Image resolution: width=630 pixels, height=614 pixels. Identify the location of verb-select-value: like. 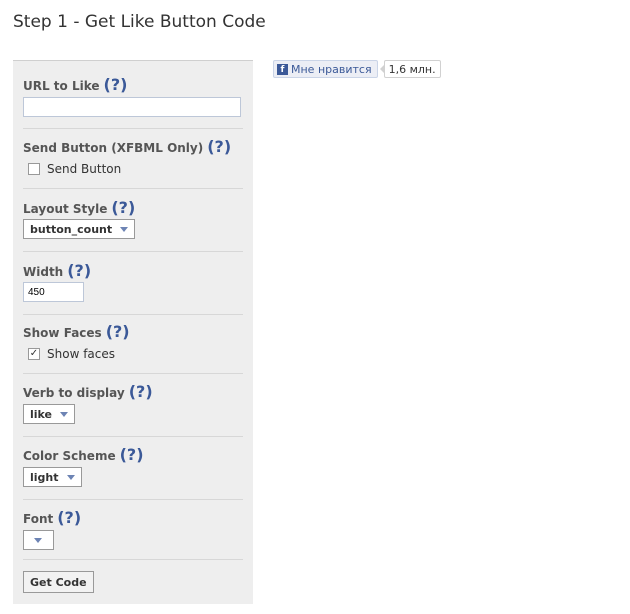
(41, 414).